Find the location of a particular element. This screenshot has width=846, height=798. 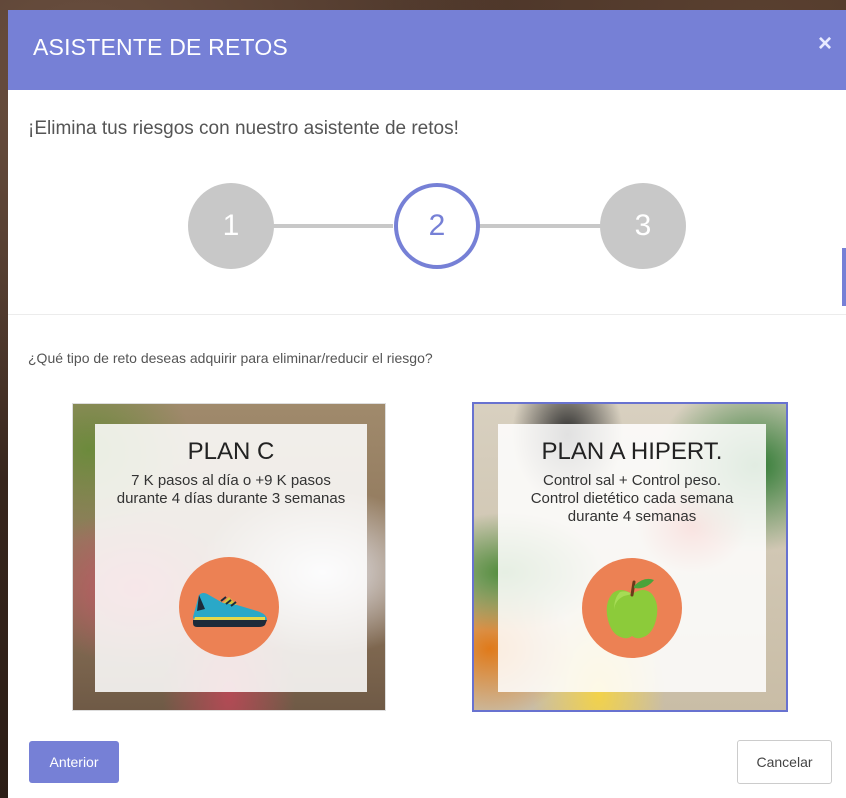

scrollbar-thumb is located at coordinates (844, 277).